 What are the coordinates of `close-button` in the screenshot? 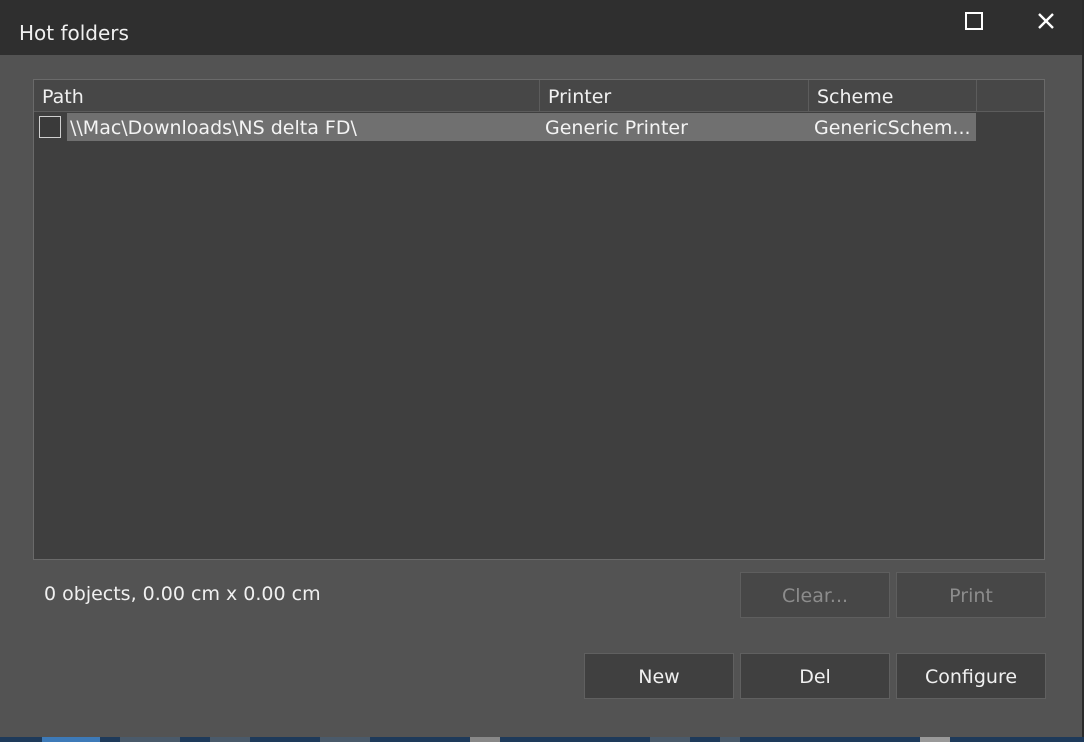 It's located at (1046, 21).